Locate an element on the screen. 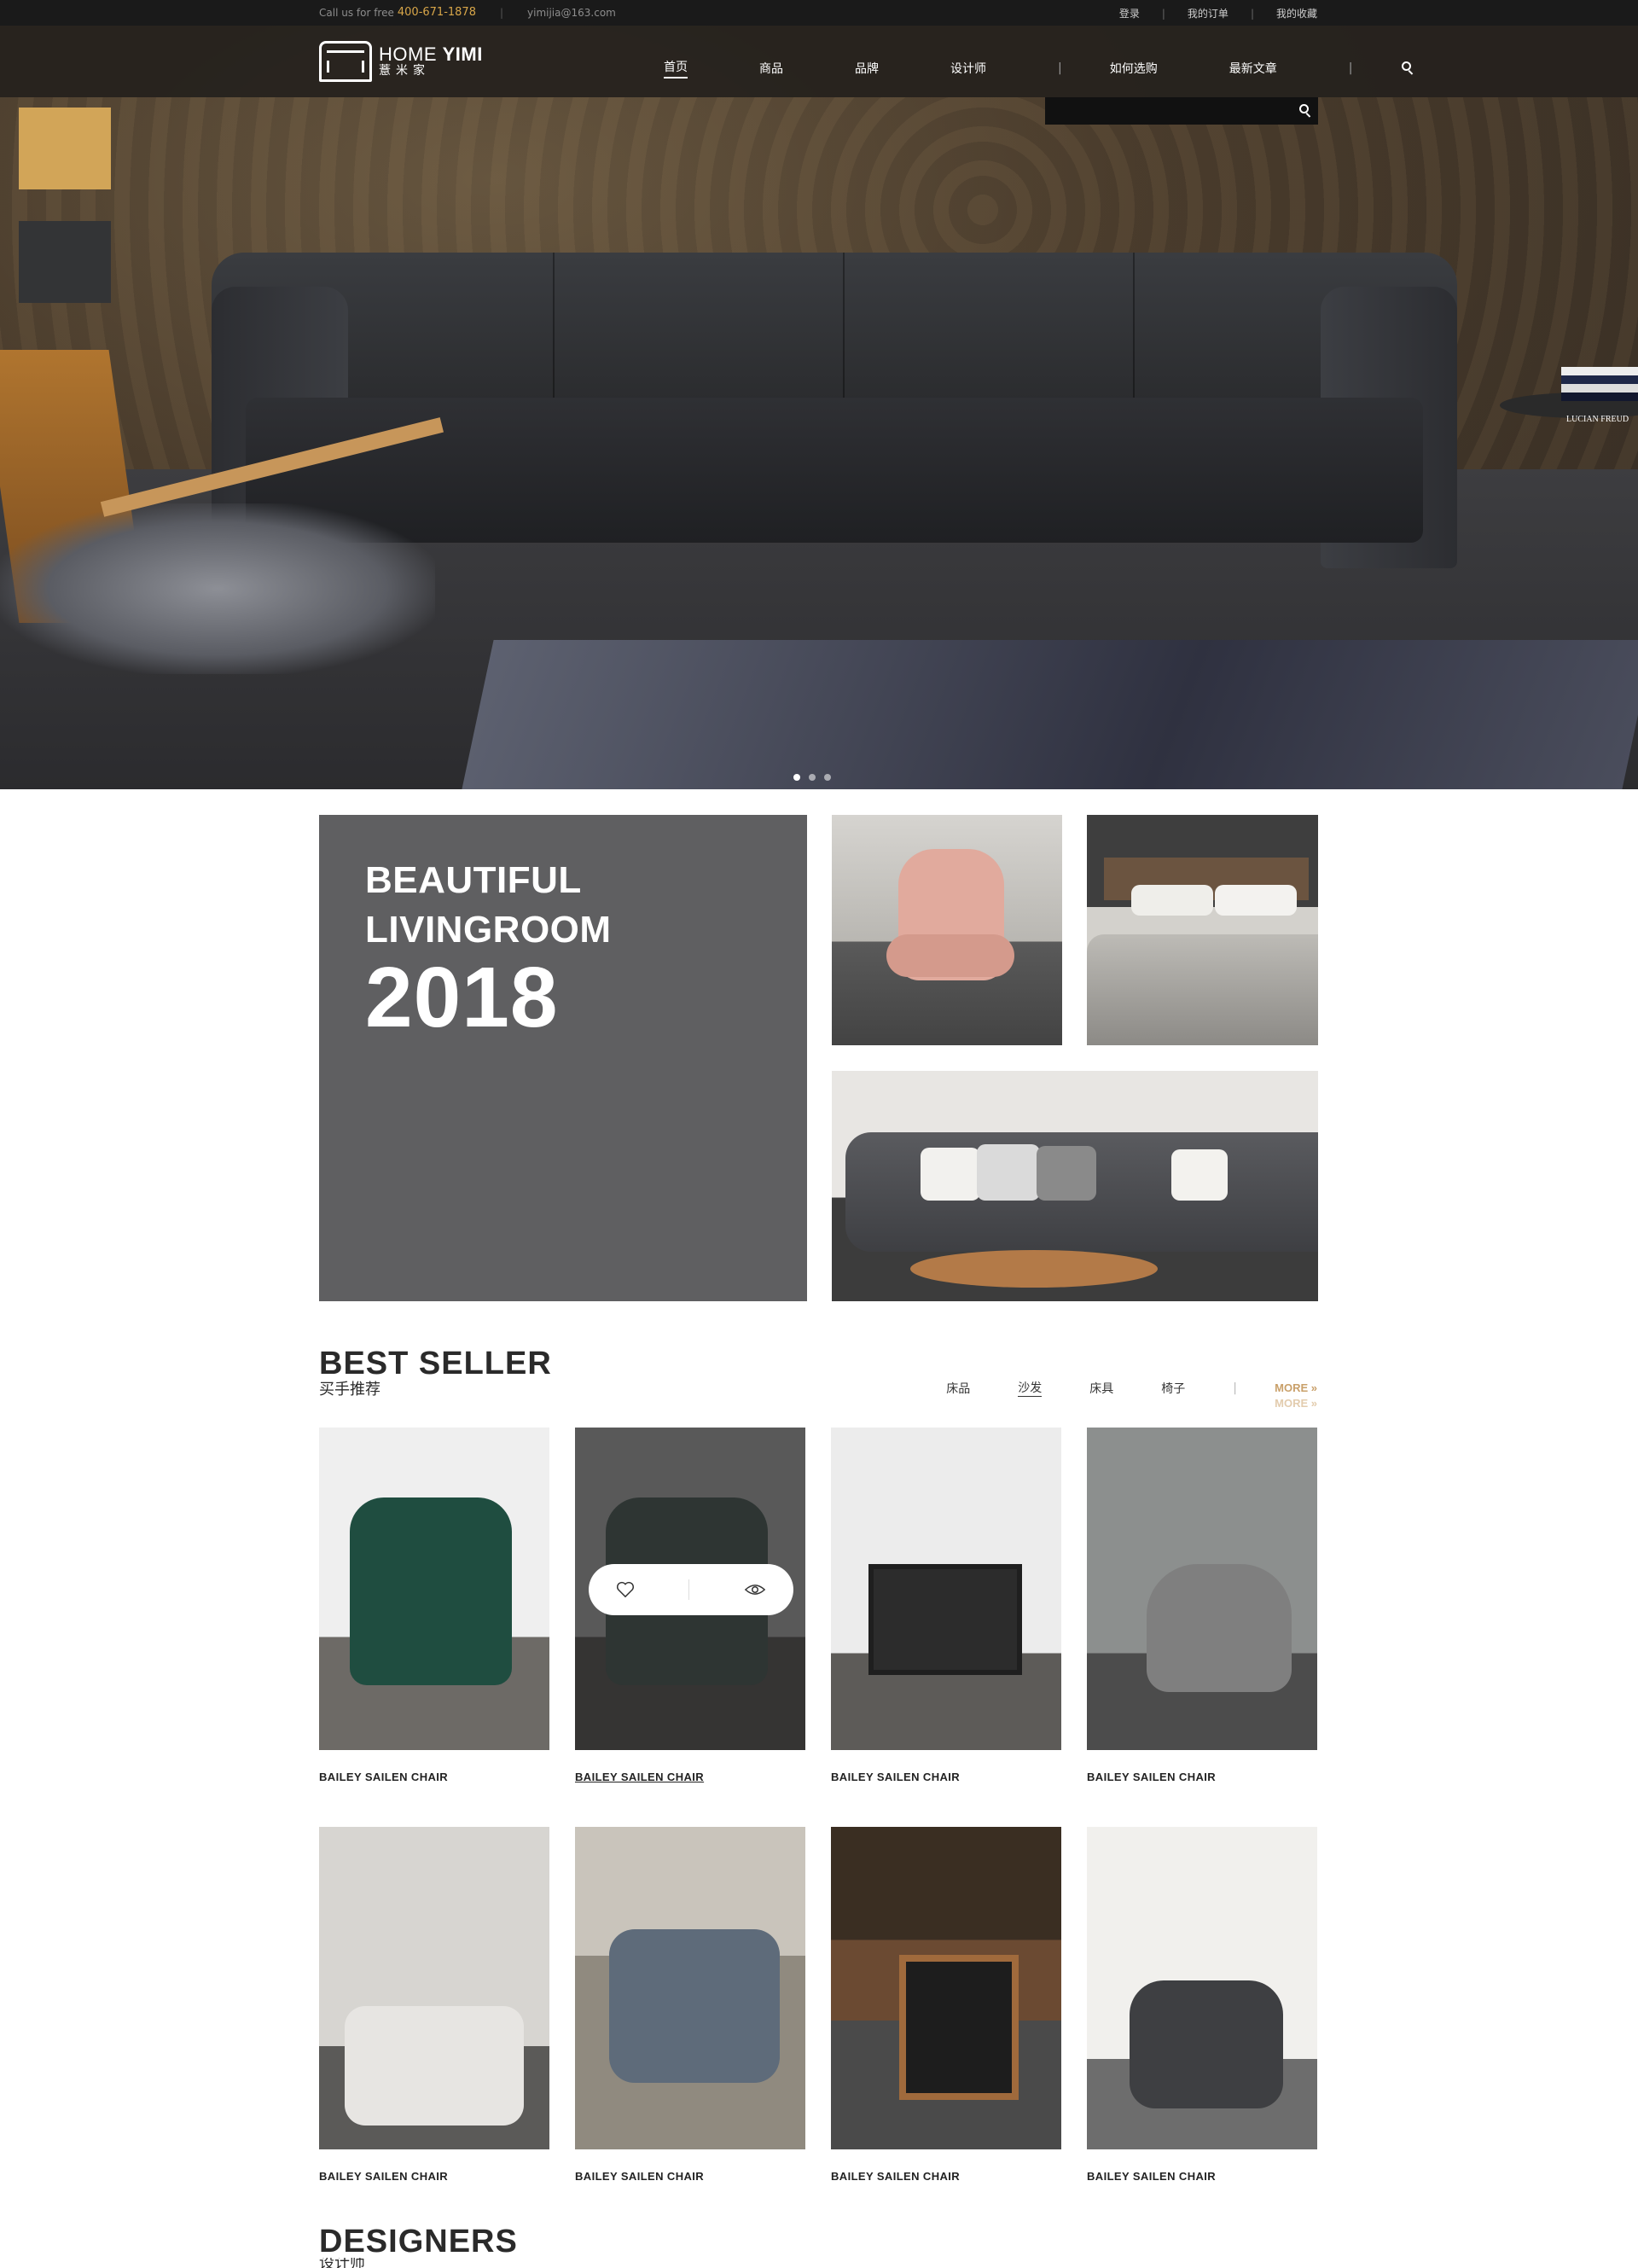  filter-chairs: 椅子 is located at coordinates (1173, 1388).